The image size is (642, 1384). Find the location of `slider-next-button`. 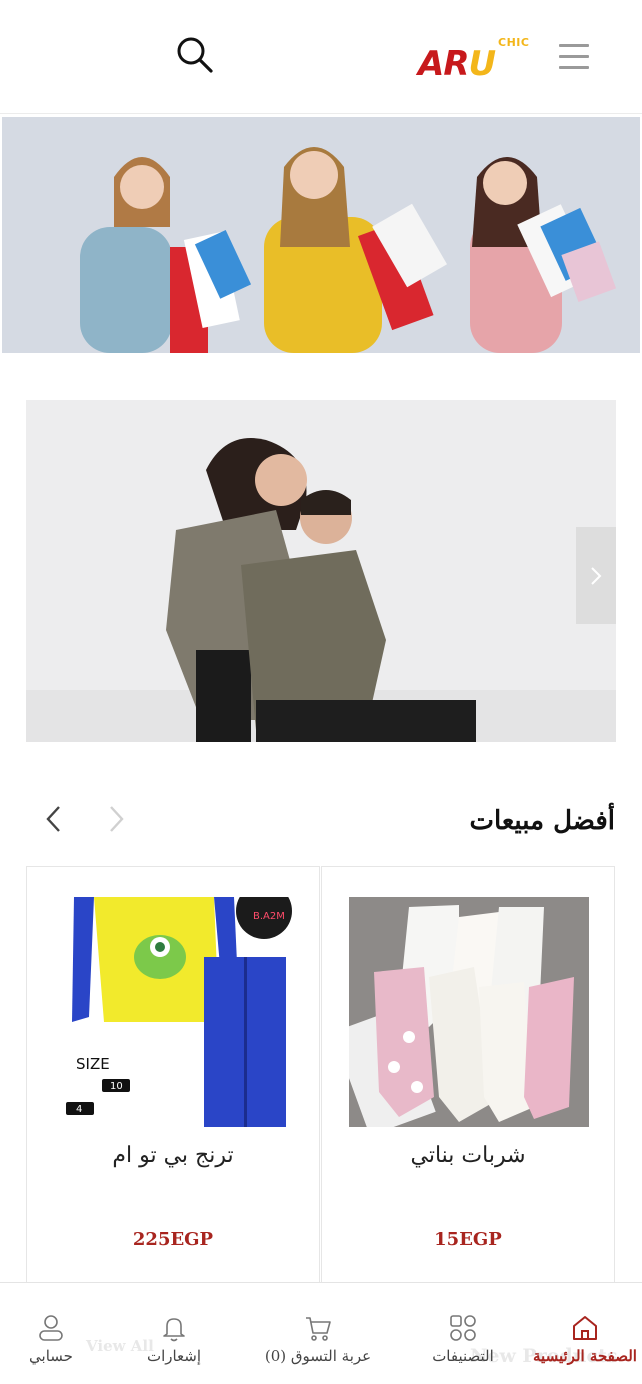

slider-next-button is located at coordinates (596, 575).